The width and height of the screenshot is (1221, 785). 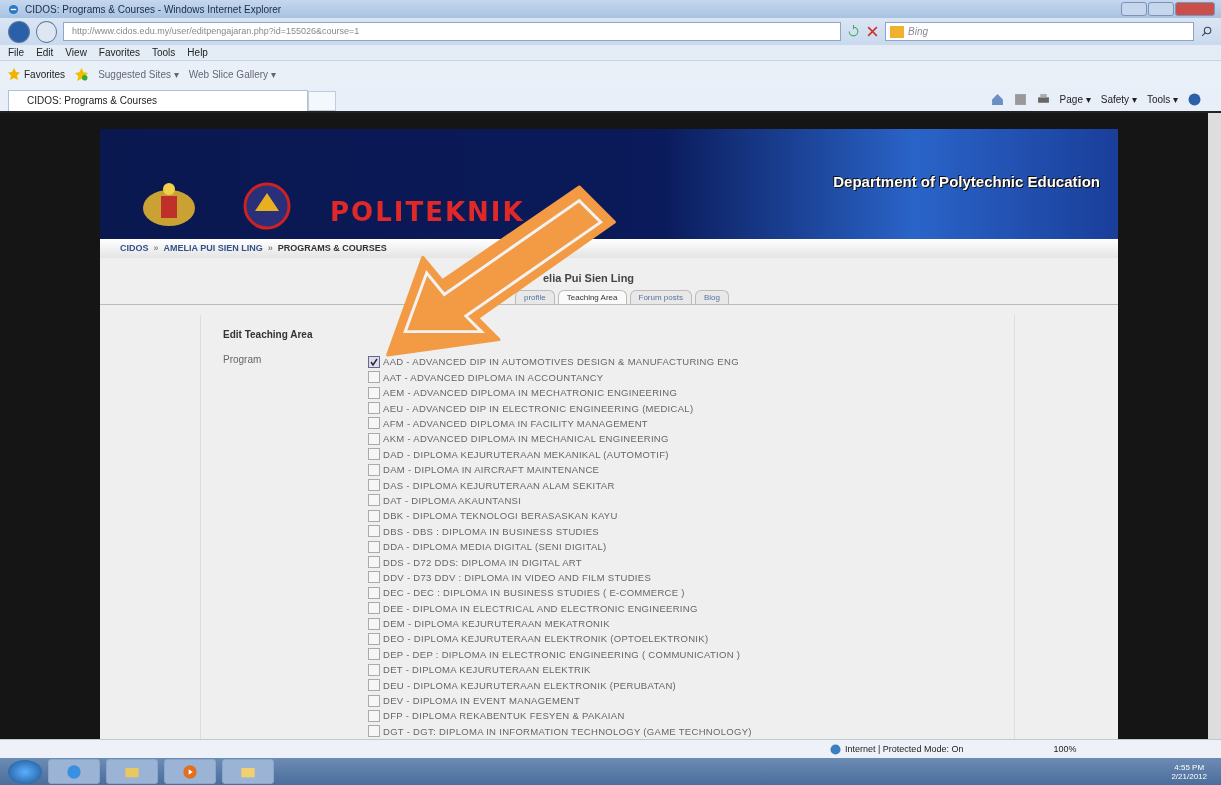 I want to click on program-label: DEP - DEP : DIPLOMA IN ELECTRONIC ENGINEERING ( COMMUNICATION ), so click(x=562, y=654).